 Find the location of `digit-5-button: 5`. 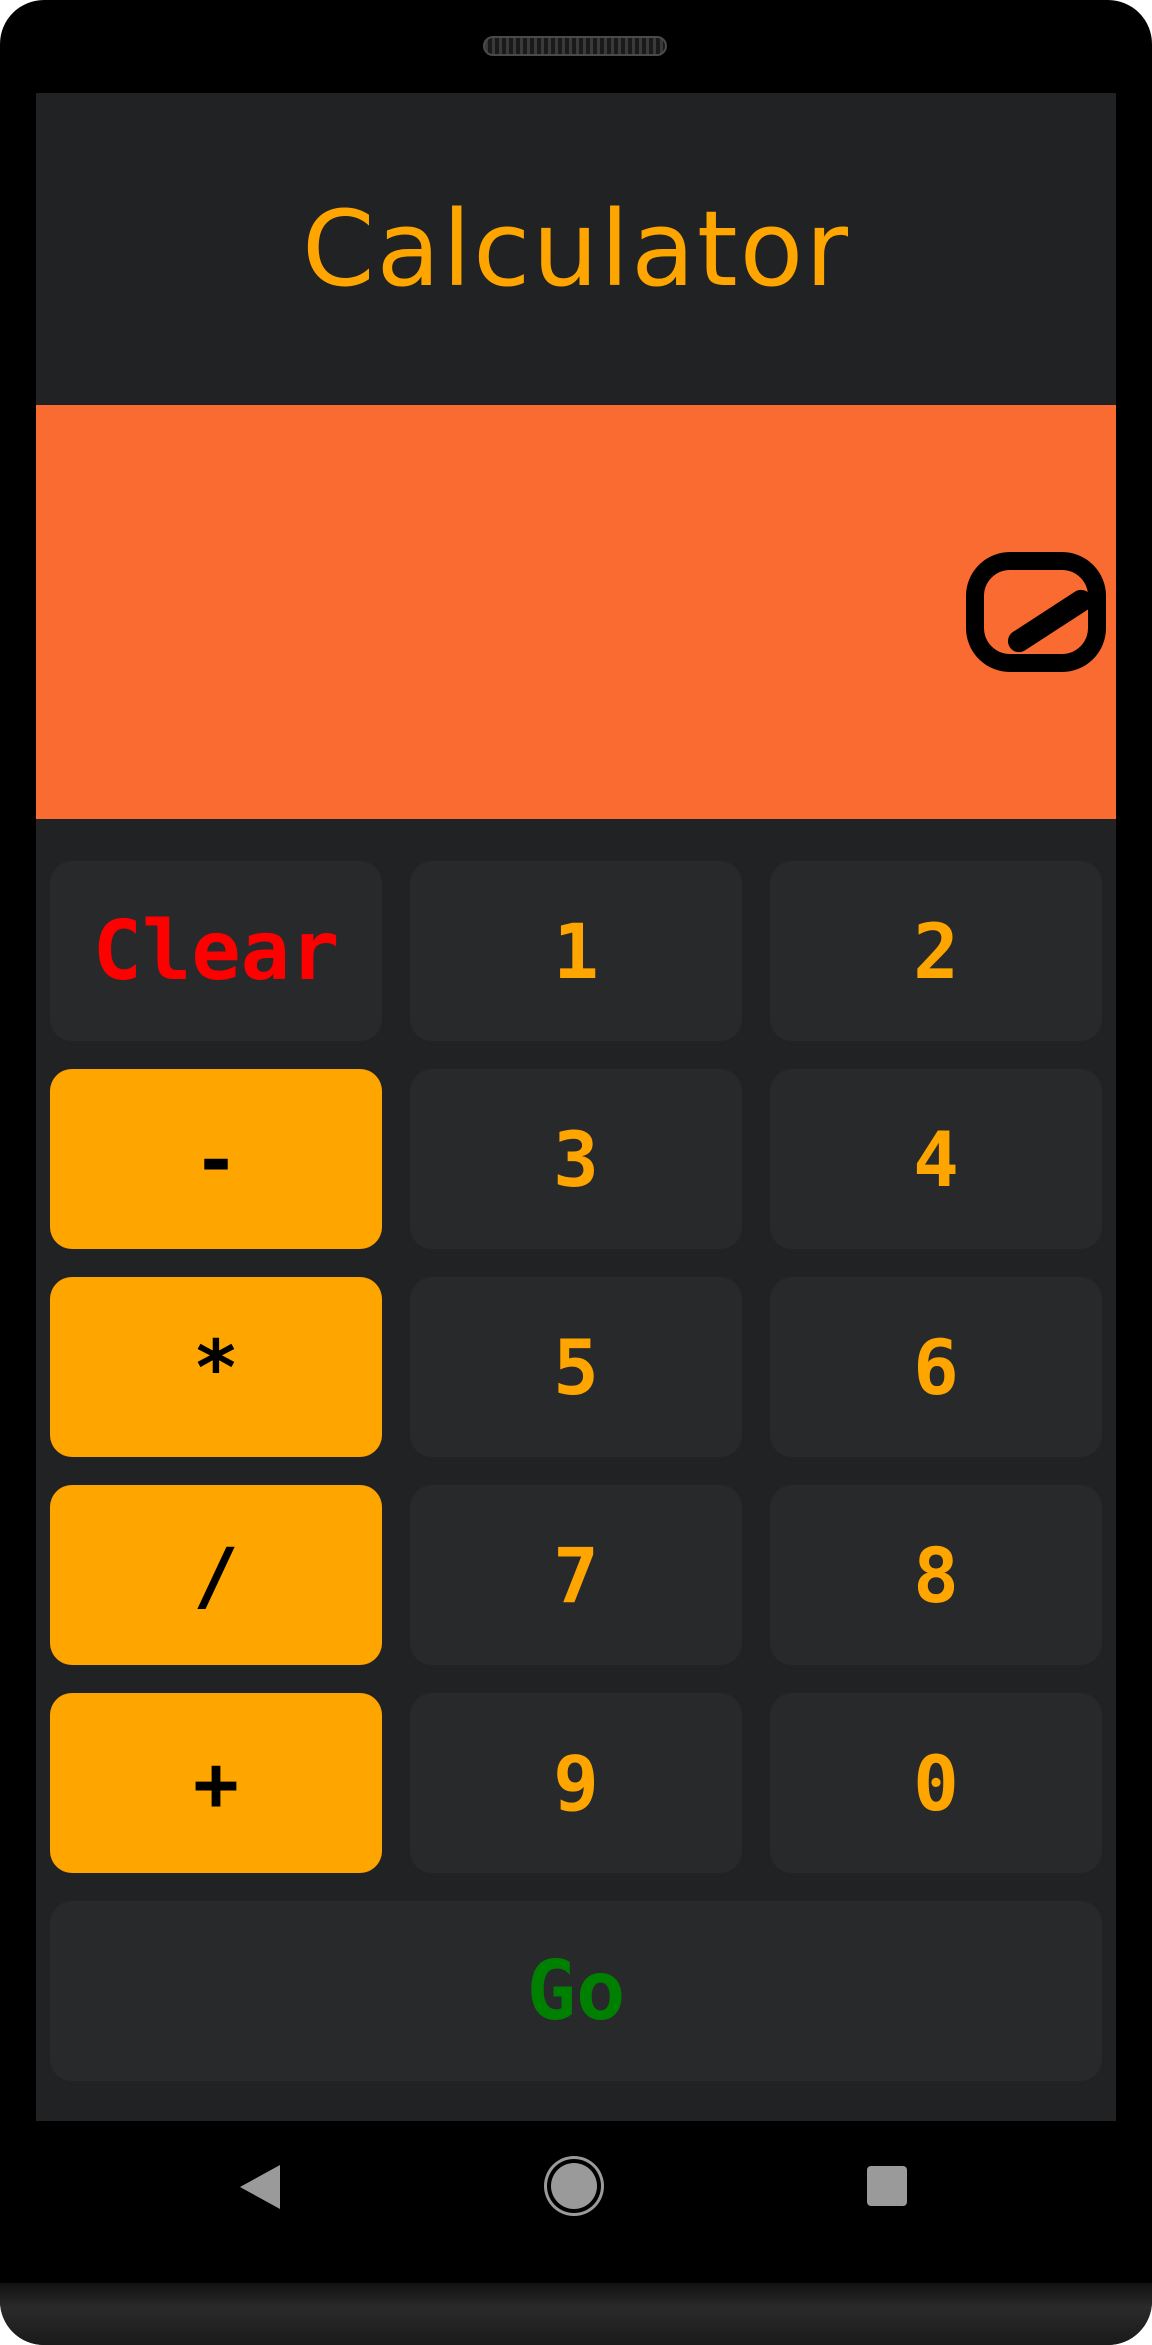

digit-5-button: 5 is located at coordinates (576, 1367).